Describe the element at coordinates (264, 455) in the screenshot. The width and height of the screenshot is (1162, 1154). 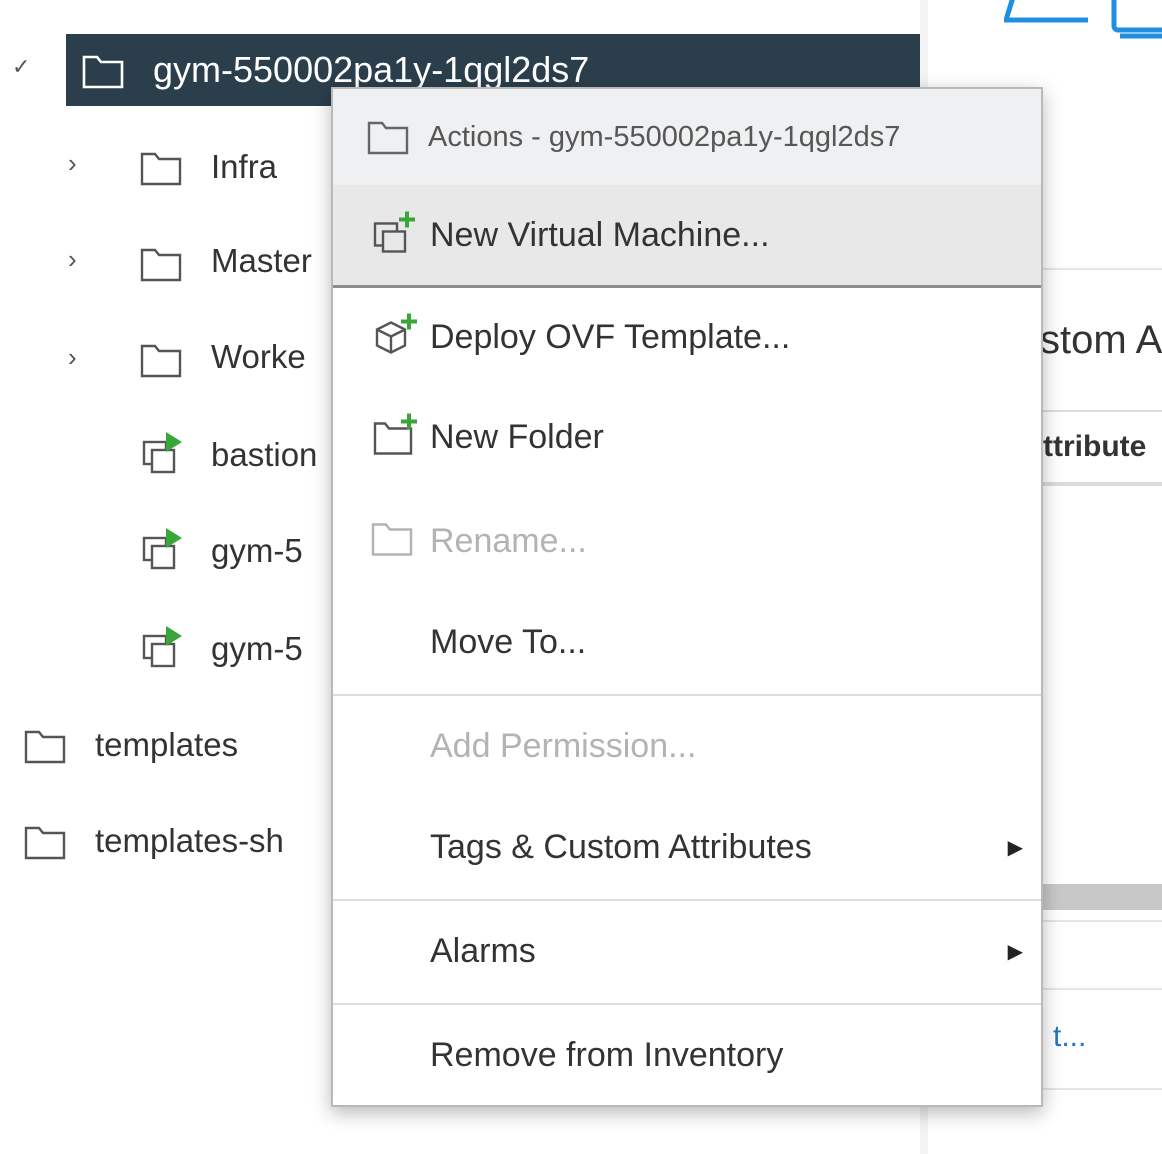
I see `tree-item-vm: bastion` at that location.